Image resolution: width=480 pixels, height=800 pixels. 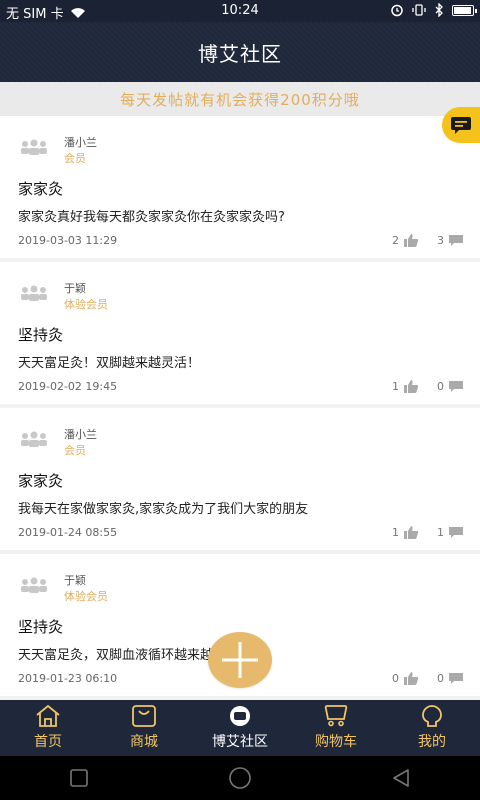 I want to click on home-nav-icon, so click(x=240, y=778).